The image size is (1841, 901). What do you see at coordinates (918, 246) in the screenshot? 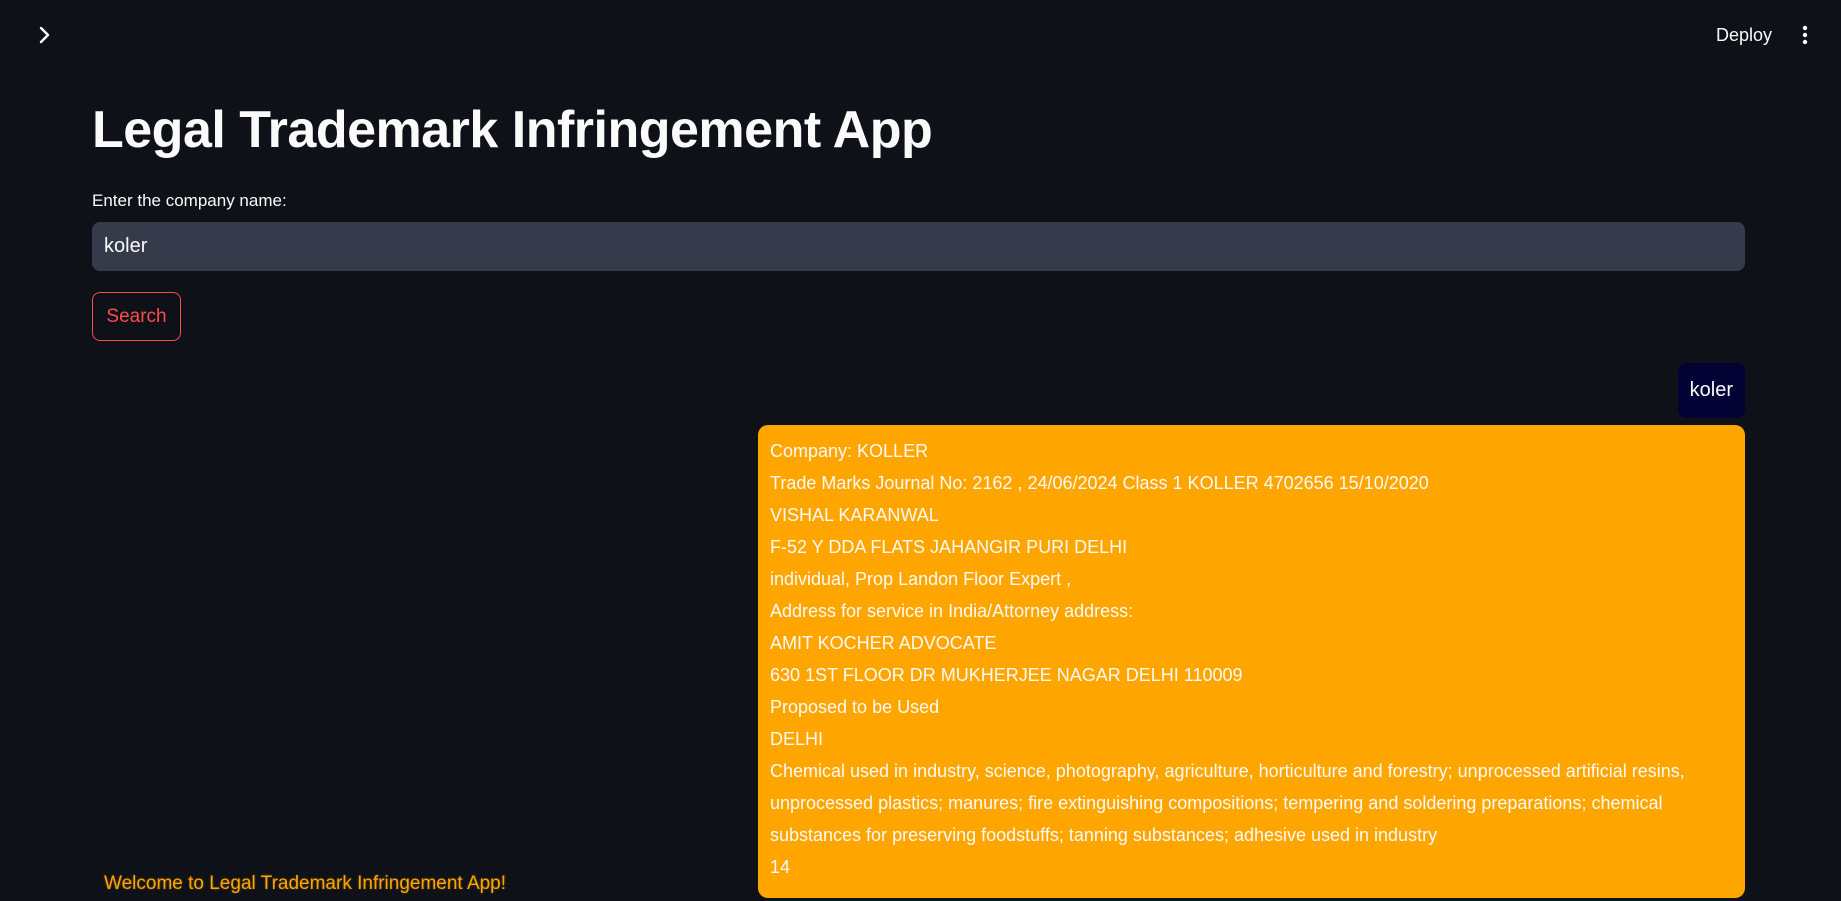
I see `company-name-input` at bounding box center [918, 246].